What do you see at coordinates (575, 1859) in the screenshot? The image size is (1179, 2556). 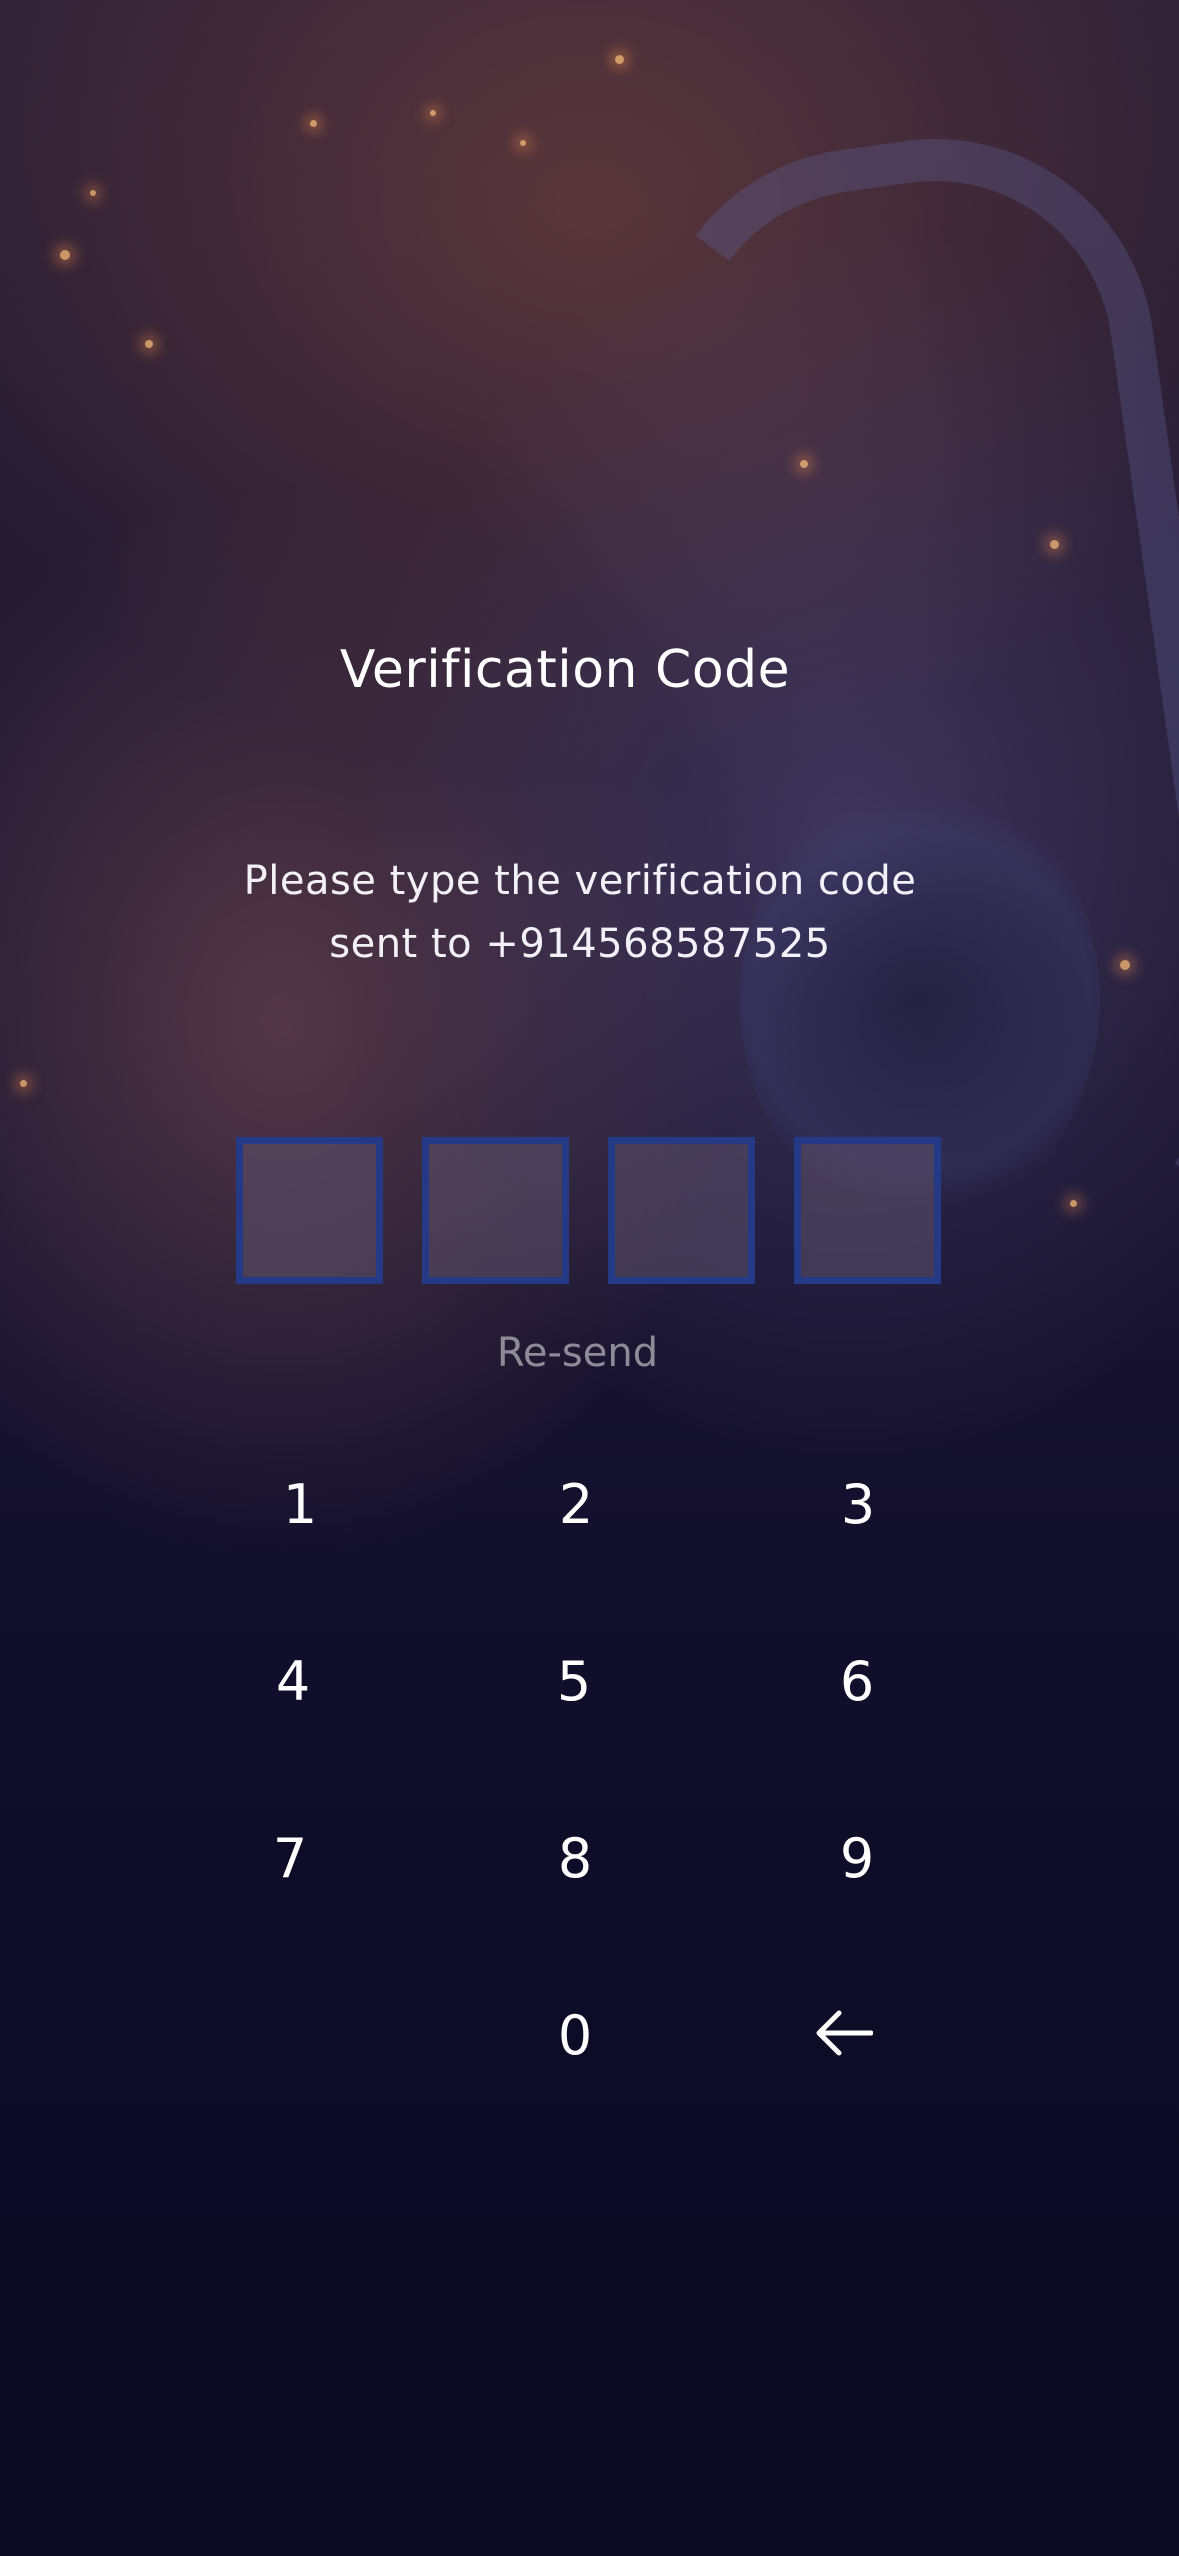 I see `key-8: 8` at bounding box center [575, 1859].